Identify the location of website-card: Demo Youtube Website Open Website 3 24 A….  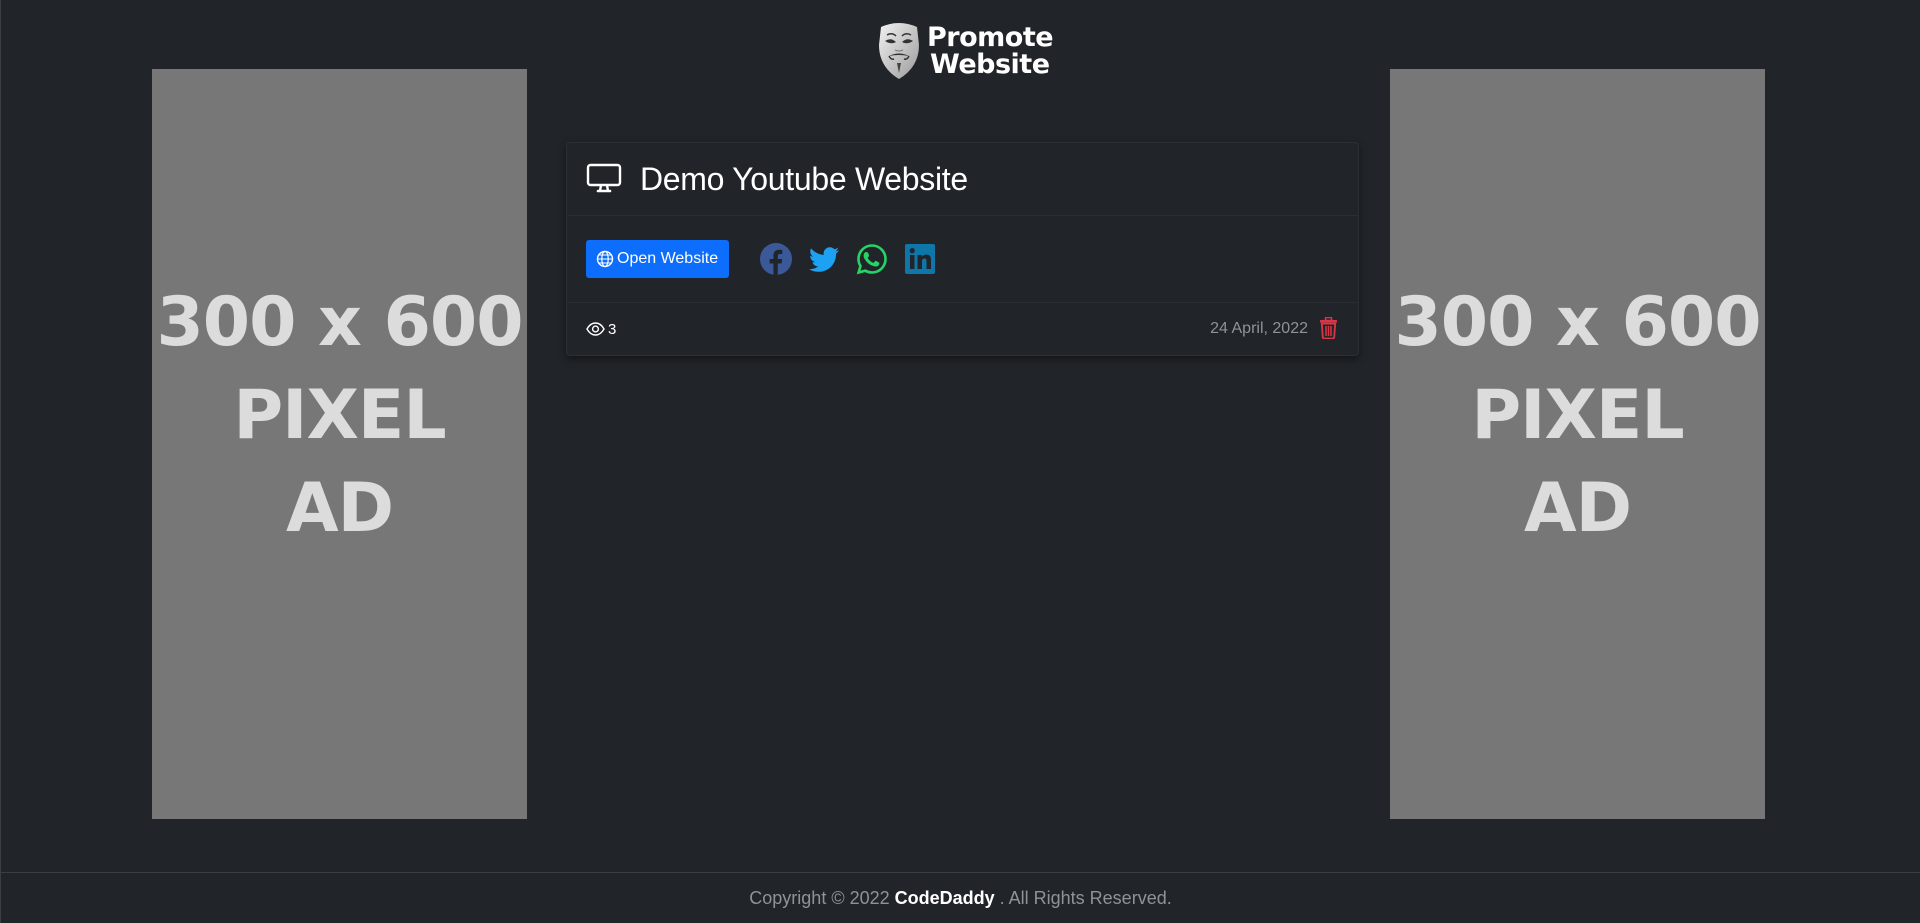
(962, 249).